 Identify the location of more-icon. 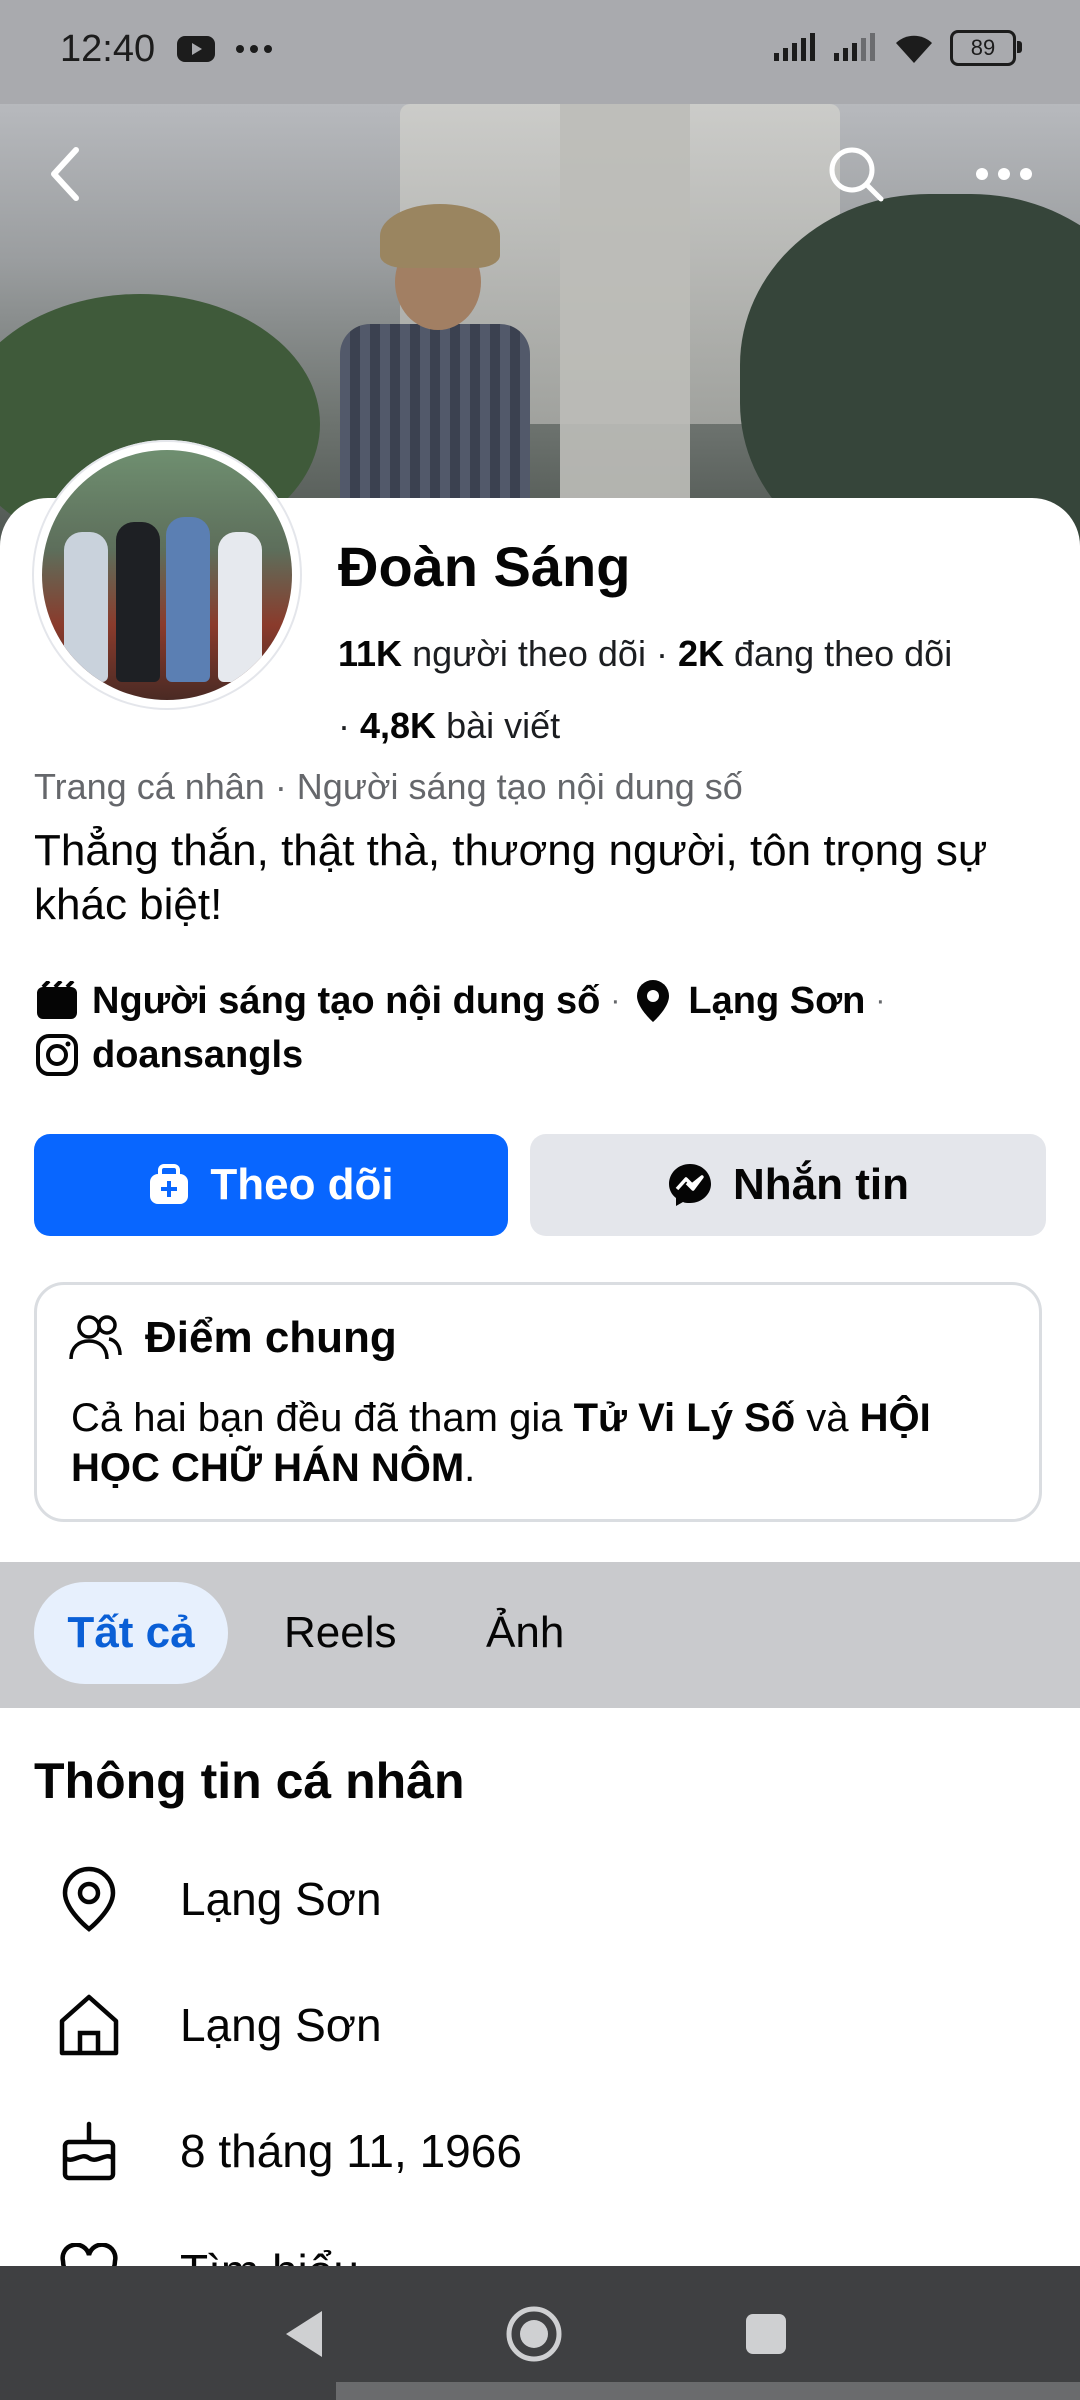
(1004, 174).